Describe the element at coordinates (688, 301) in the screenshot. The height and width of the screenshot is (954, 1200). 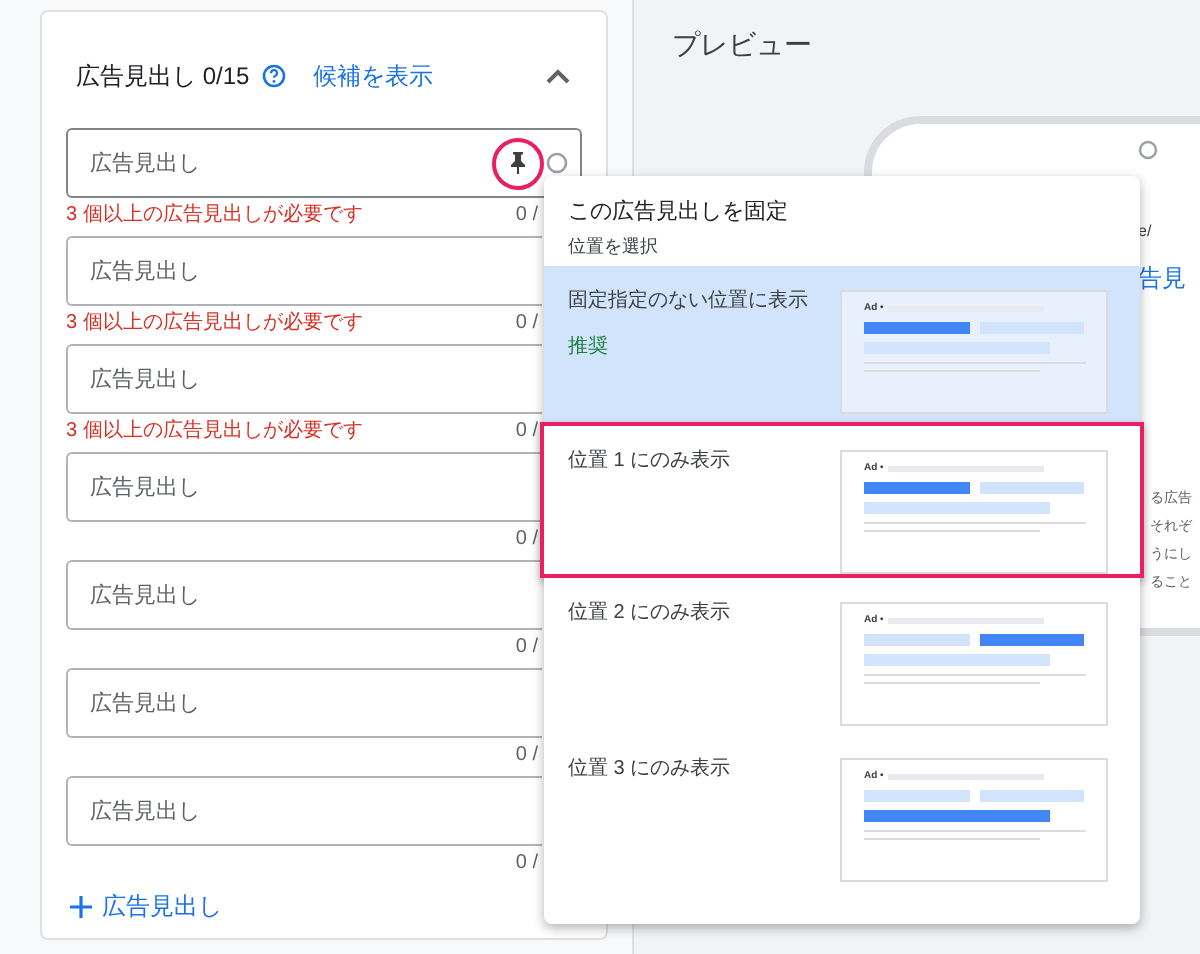
I see `option-label: 固定指定のない位置に表示` at that location.